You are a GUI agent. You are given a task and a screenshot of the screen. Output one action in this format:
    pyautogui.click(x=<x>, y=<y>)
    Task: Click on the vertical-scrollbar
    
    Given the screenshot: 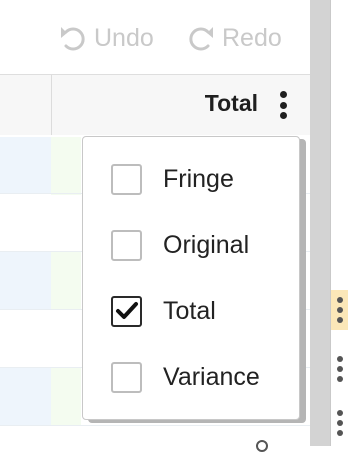 What is the action you would take?
    pyautogui.click(x=320, y=223)
    